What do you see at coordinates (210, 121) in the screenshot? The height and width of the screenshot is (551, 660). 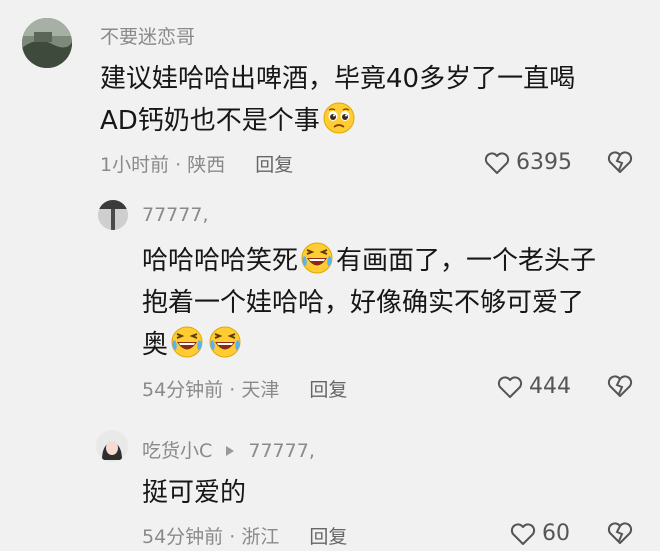 I see `comment-text-fragment: AD钙奶也不是个事` at bounding box center [210, 121].